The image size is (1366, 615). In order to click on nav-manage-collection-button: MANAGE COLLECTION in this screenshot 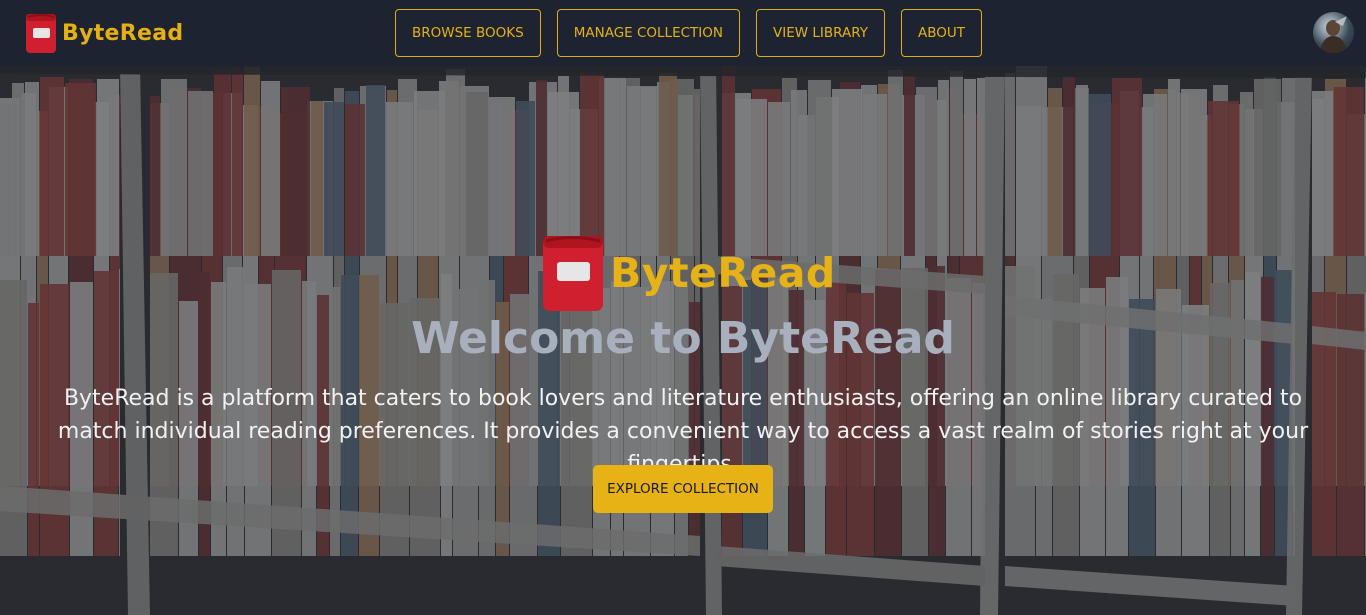, I will do `click(648, 33)`.